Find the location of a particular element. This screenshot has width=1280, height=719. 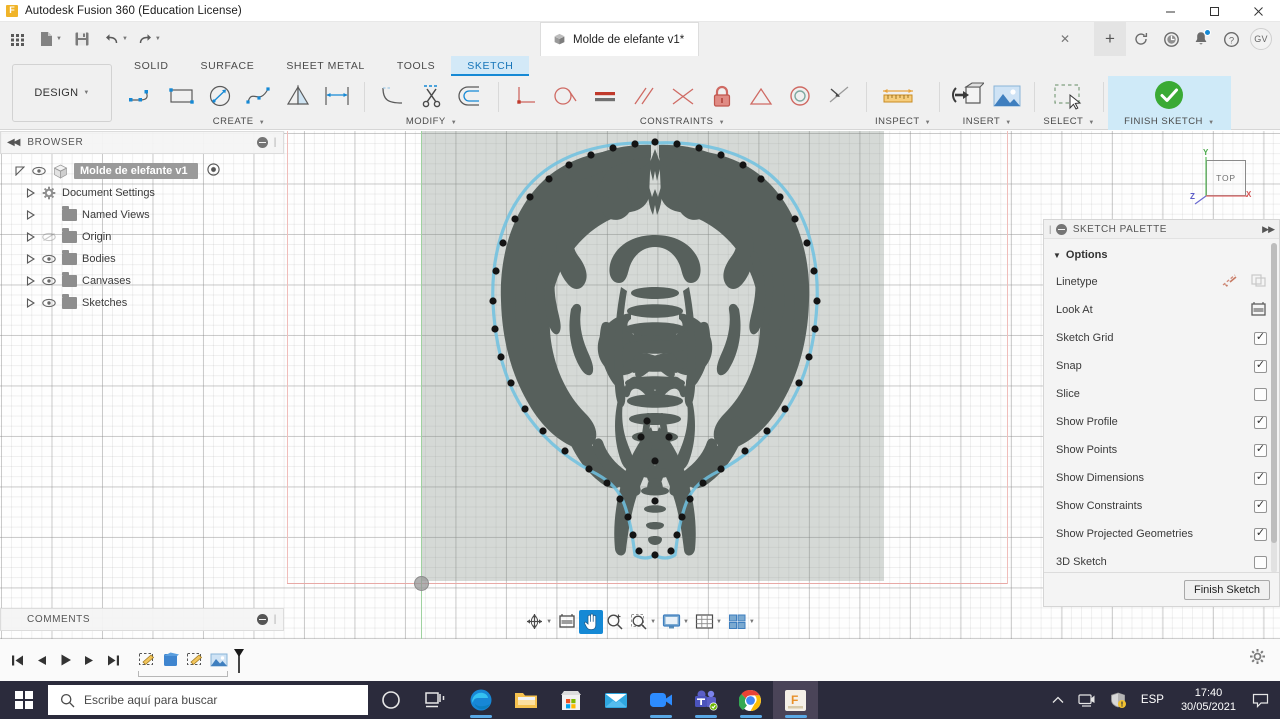

show-constraints-checkbox is located at coordinates (1260, 506).